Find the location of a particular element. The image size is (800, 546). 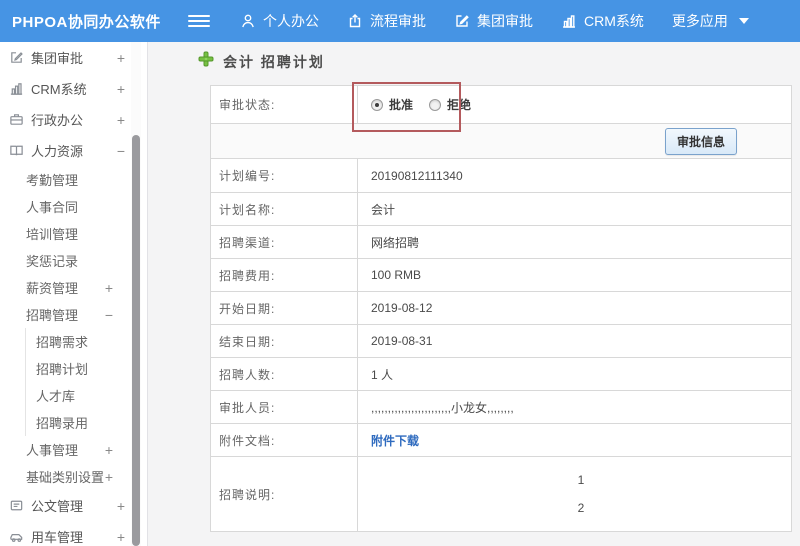

attachment-download-link: 附件下载 is located at coordinates (395, 440).